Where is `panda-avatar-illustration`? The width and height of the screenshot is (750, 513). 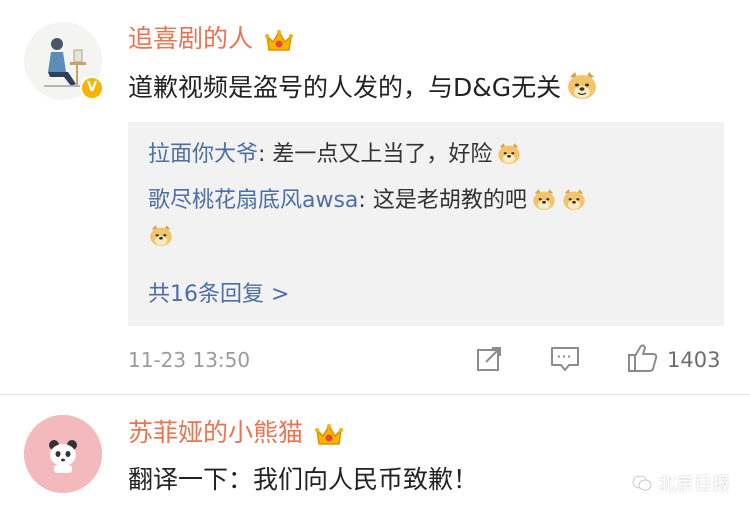
panda-avatar-illustration is located at coordinates (63, 454).